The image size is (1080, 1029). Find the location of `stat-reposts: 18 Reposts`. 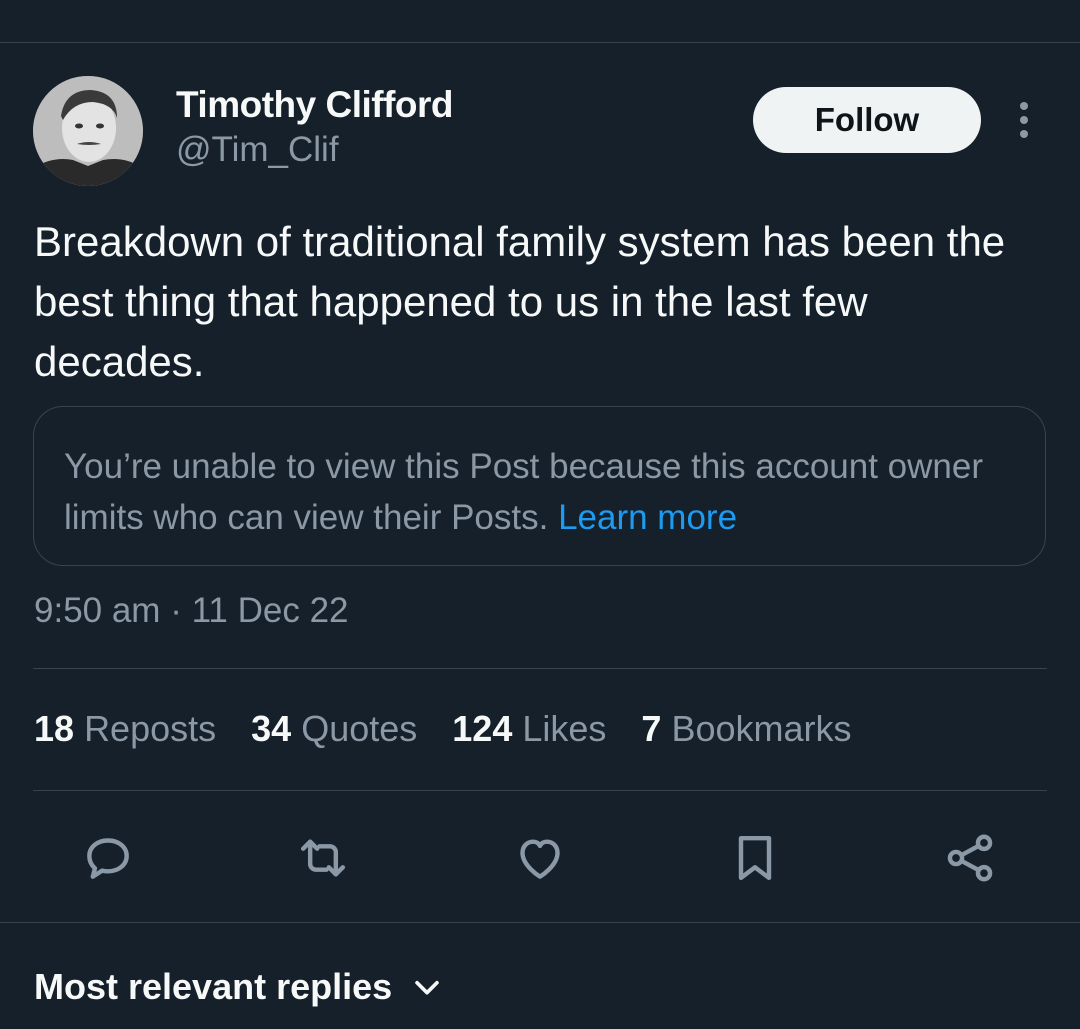

stat-reposts: 18 Reposts is located at coordinates (125, 729).